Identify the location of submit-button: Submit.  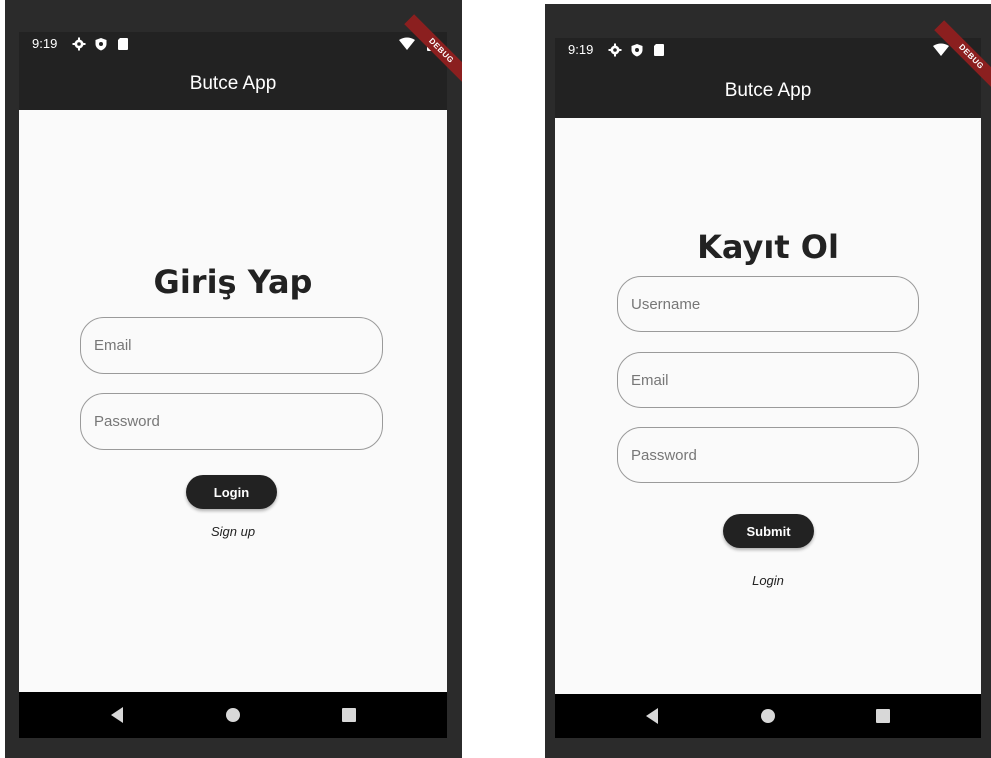
(768, 531).